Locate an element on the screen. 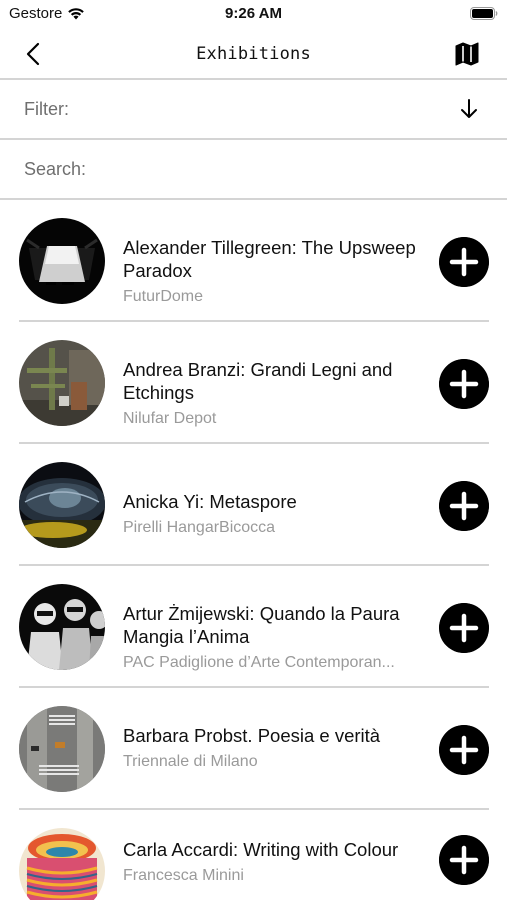 This screenshot has width=507, height=900. exhibition-venue: Francesca Minini is located at coordinates (183, 875).